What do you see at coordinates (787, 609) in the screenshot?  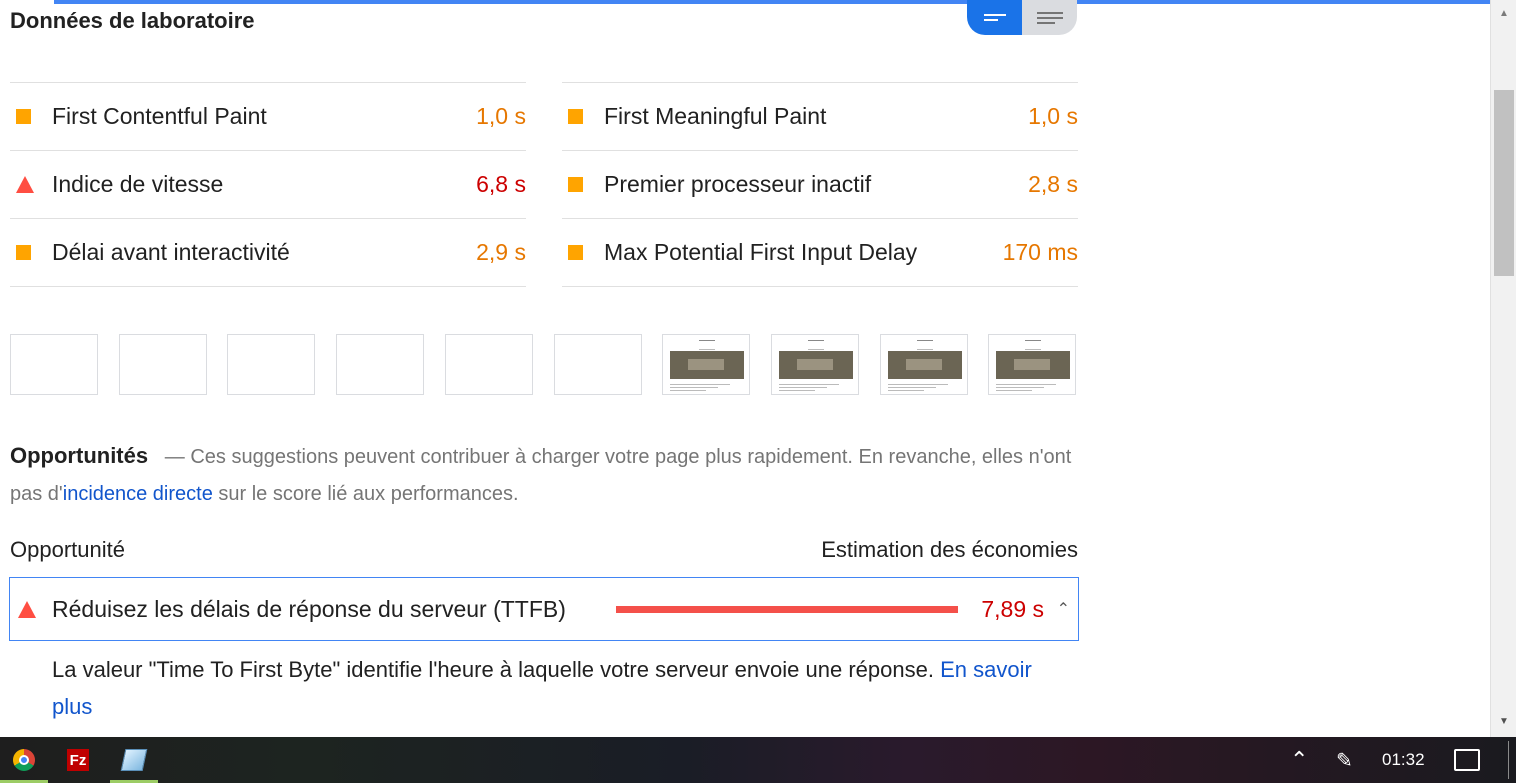 I see `savings-bar` at bounding box center [787, 609].